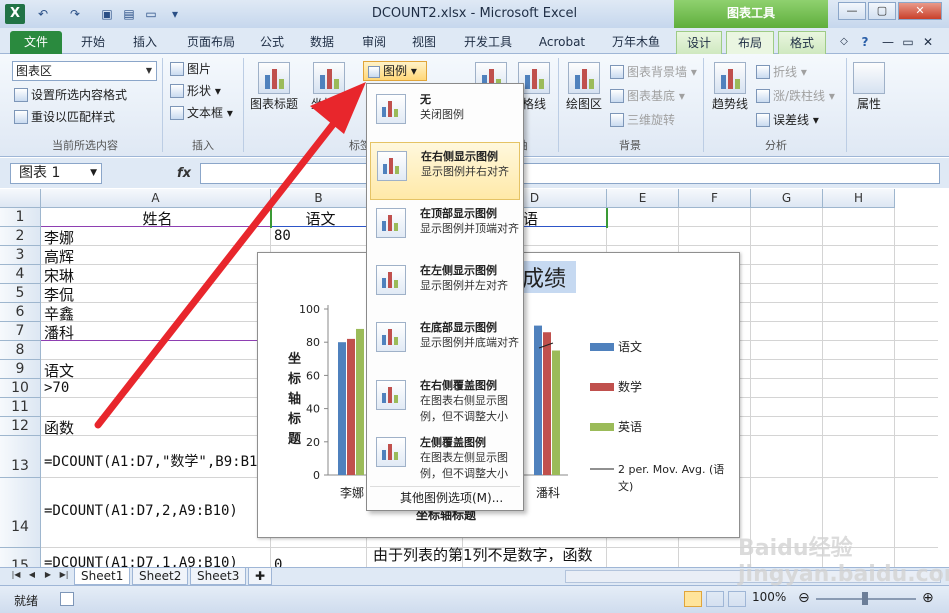  What do you see at coordinates (20, 331) in the screenshot?
I see `row-header: 7` at bounding box center [20, 331].